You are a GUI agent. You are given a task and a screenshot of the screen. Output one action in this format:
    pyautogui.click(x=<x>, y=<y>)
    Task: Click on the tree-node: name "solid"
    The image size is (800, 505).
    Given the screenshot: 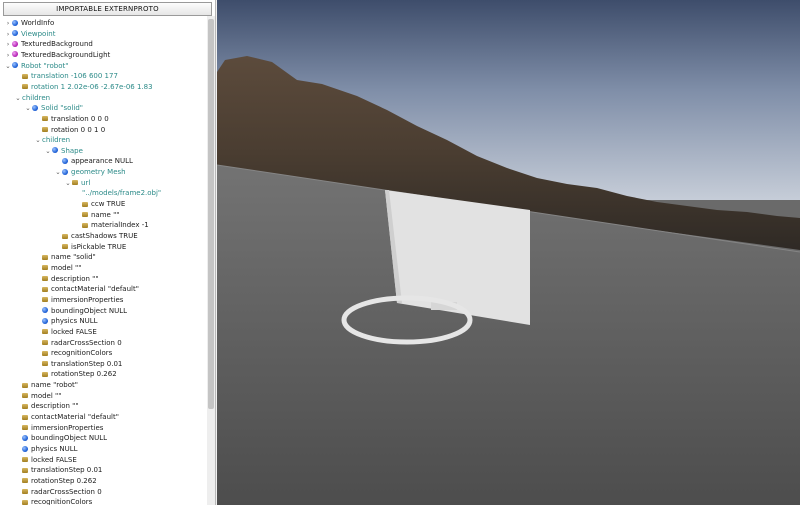 What is the action you would take?
    pyautogui.click(x=65, y=257)
    